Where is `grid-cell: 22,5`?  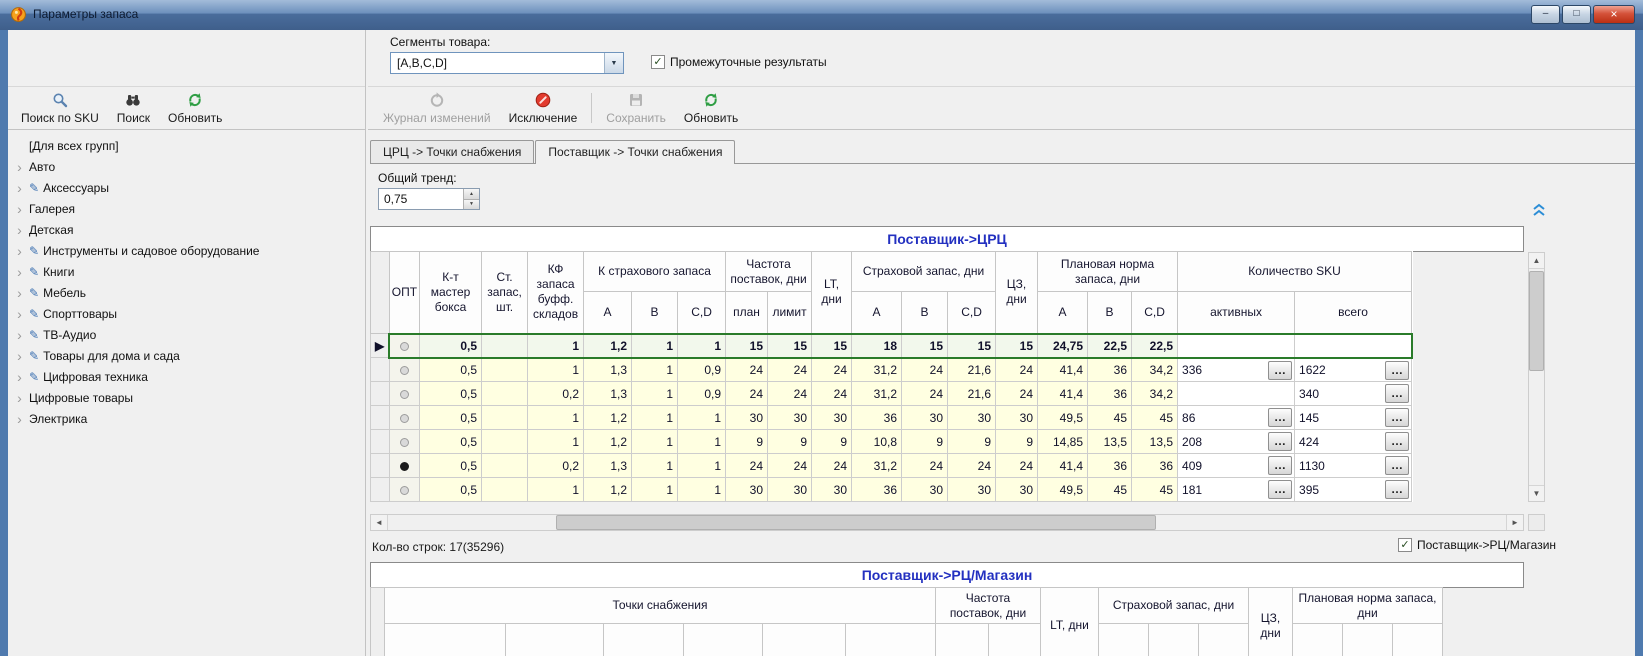 grid-cell: 22,5 is located at coordinates (1155, 345).